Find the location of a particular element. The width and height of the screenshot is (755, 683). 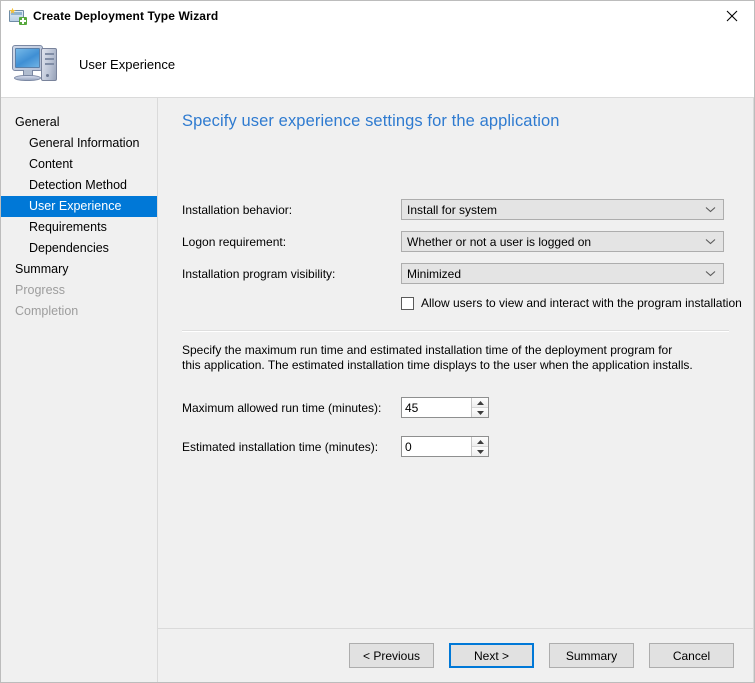

logon-requirement-select: Whether or not a user is logged on is located at coordinates (562, 241).